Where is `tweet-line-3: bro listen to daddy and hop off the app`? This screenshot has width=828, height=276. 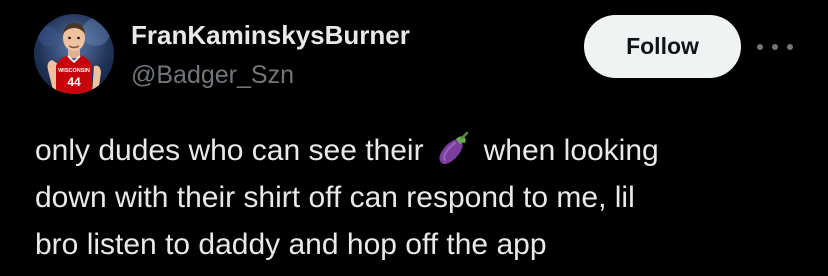 tweet-line-3: bro listen to daddy and hop off the app is located at coordinates (291, 244).